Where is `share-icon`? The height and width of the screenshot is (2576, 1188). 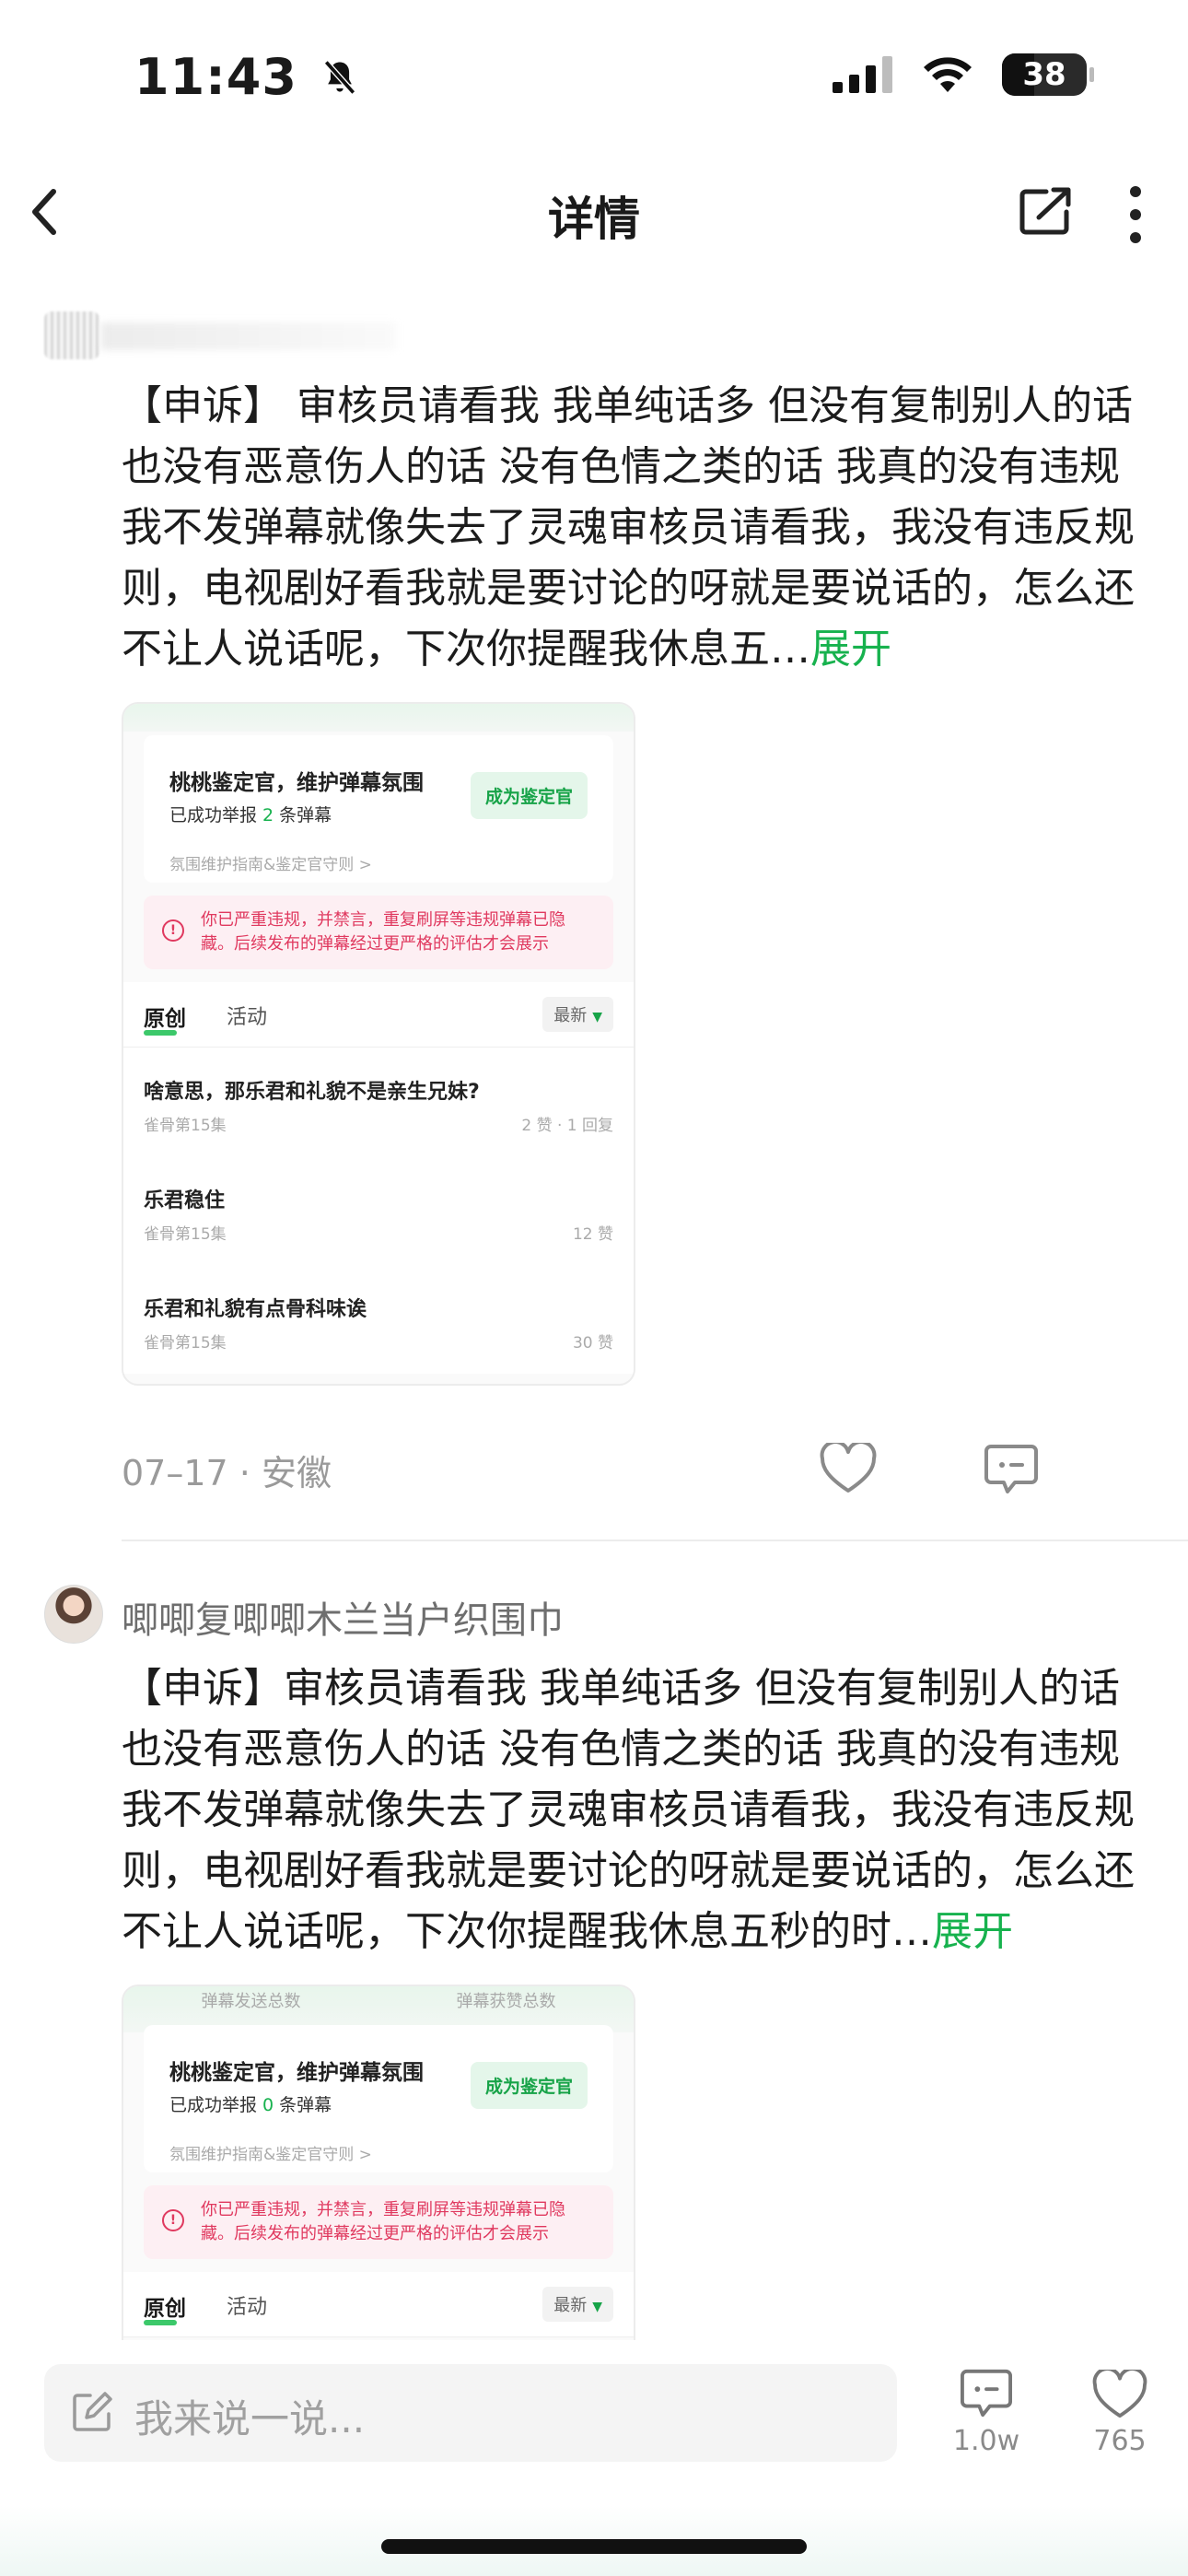
share-icon is located at coordinates (1046, 210).